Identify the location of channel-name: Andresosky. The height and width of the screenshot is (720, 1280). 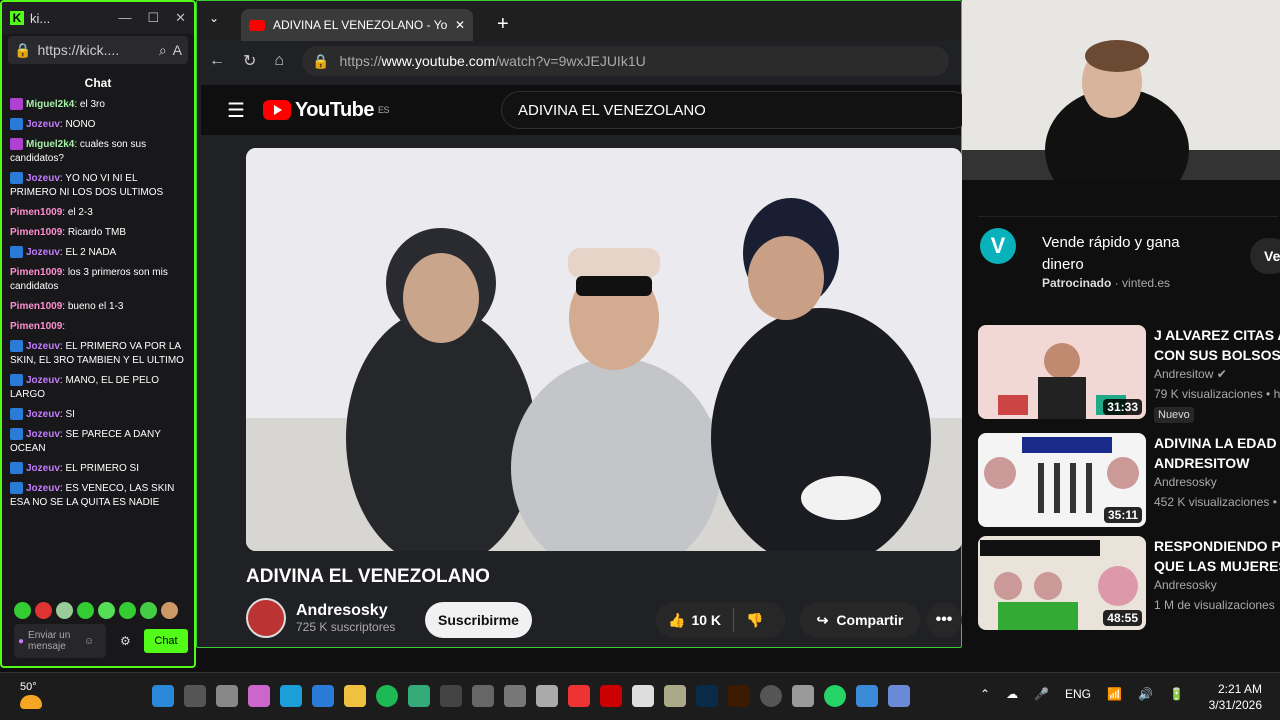
(345, 611).